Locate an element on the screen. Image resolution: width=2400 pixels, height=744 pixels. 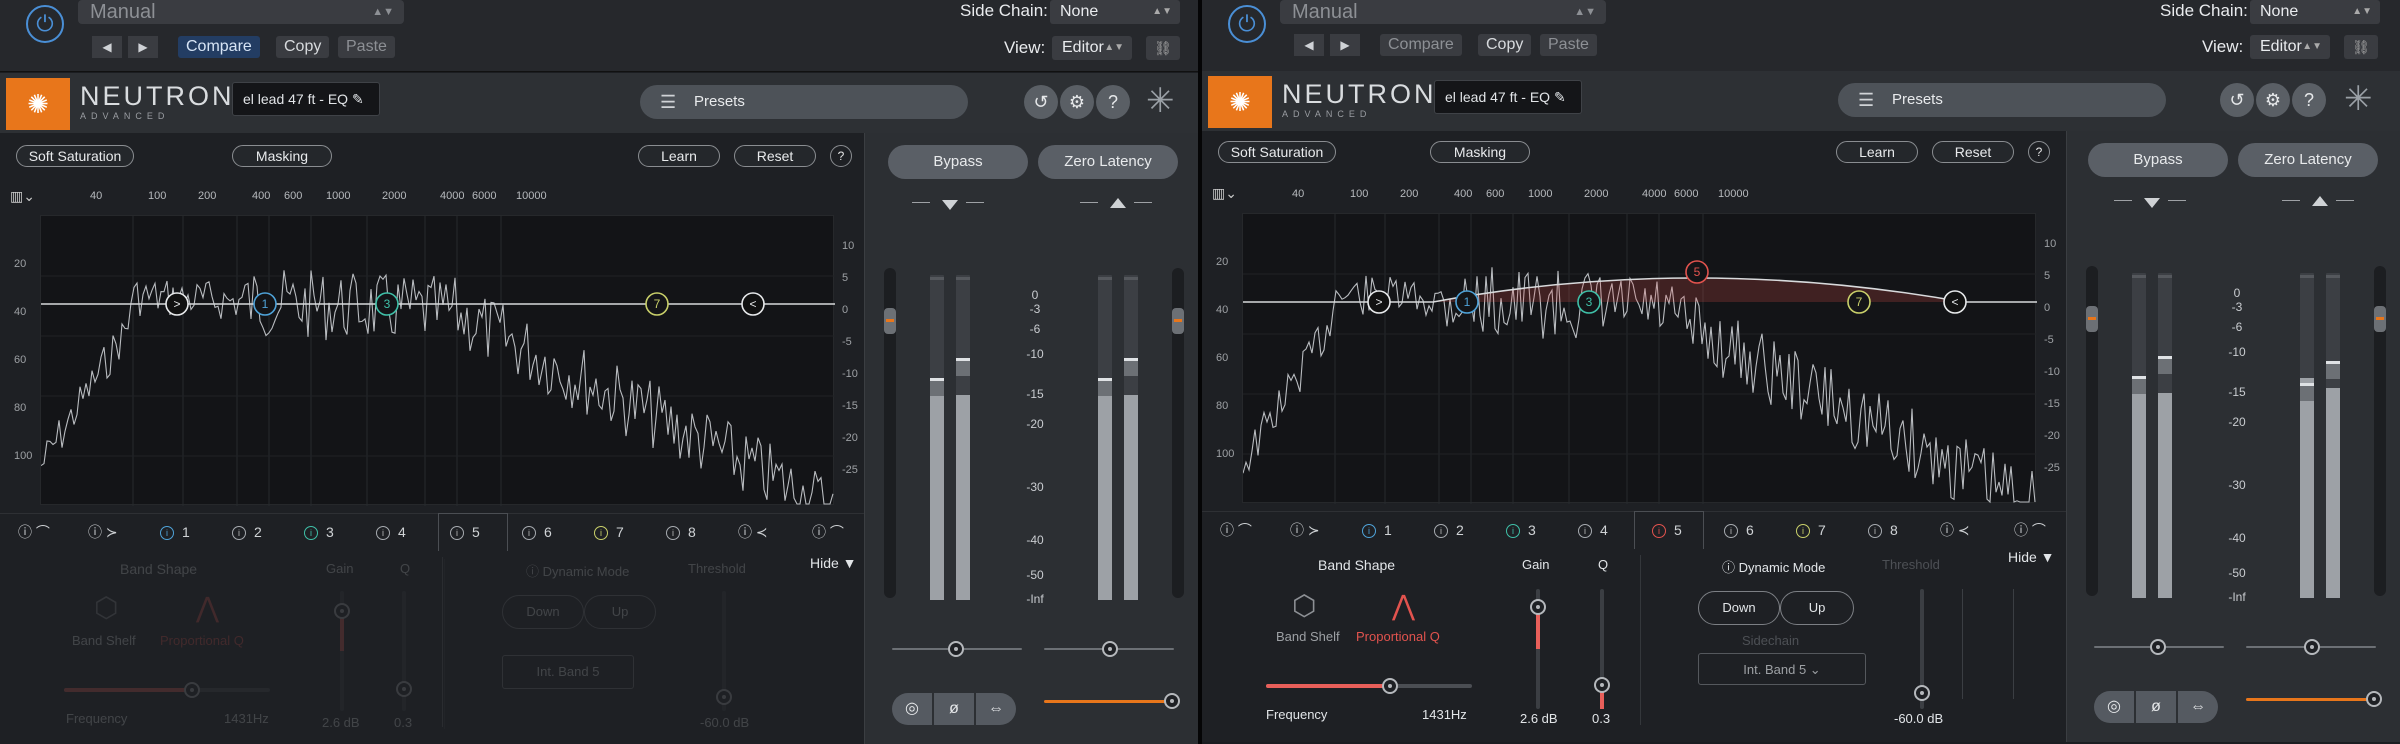
sidechain-select: Int. Band 5 ⌄ is located at coordinates (1782, 669).